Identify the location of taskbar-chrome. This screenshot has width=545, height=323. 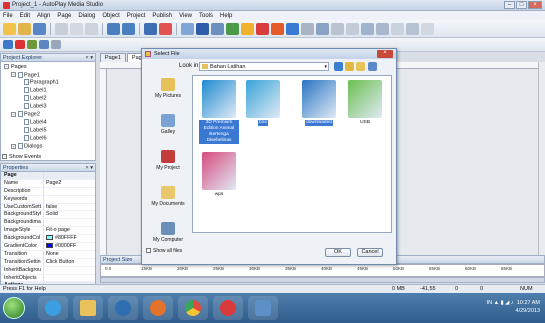
(193, 308).